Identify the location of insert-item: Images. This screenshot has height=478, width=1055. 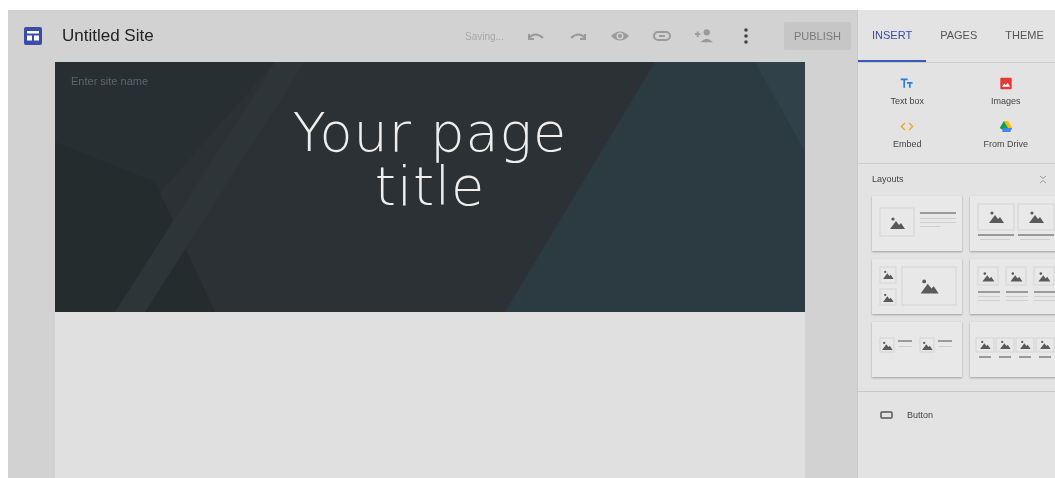
(1005, 94).